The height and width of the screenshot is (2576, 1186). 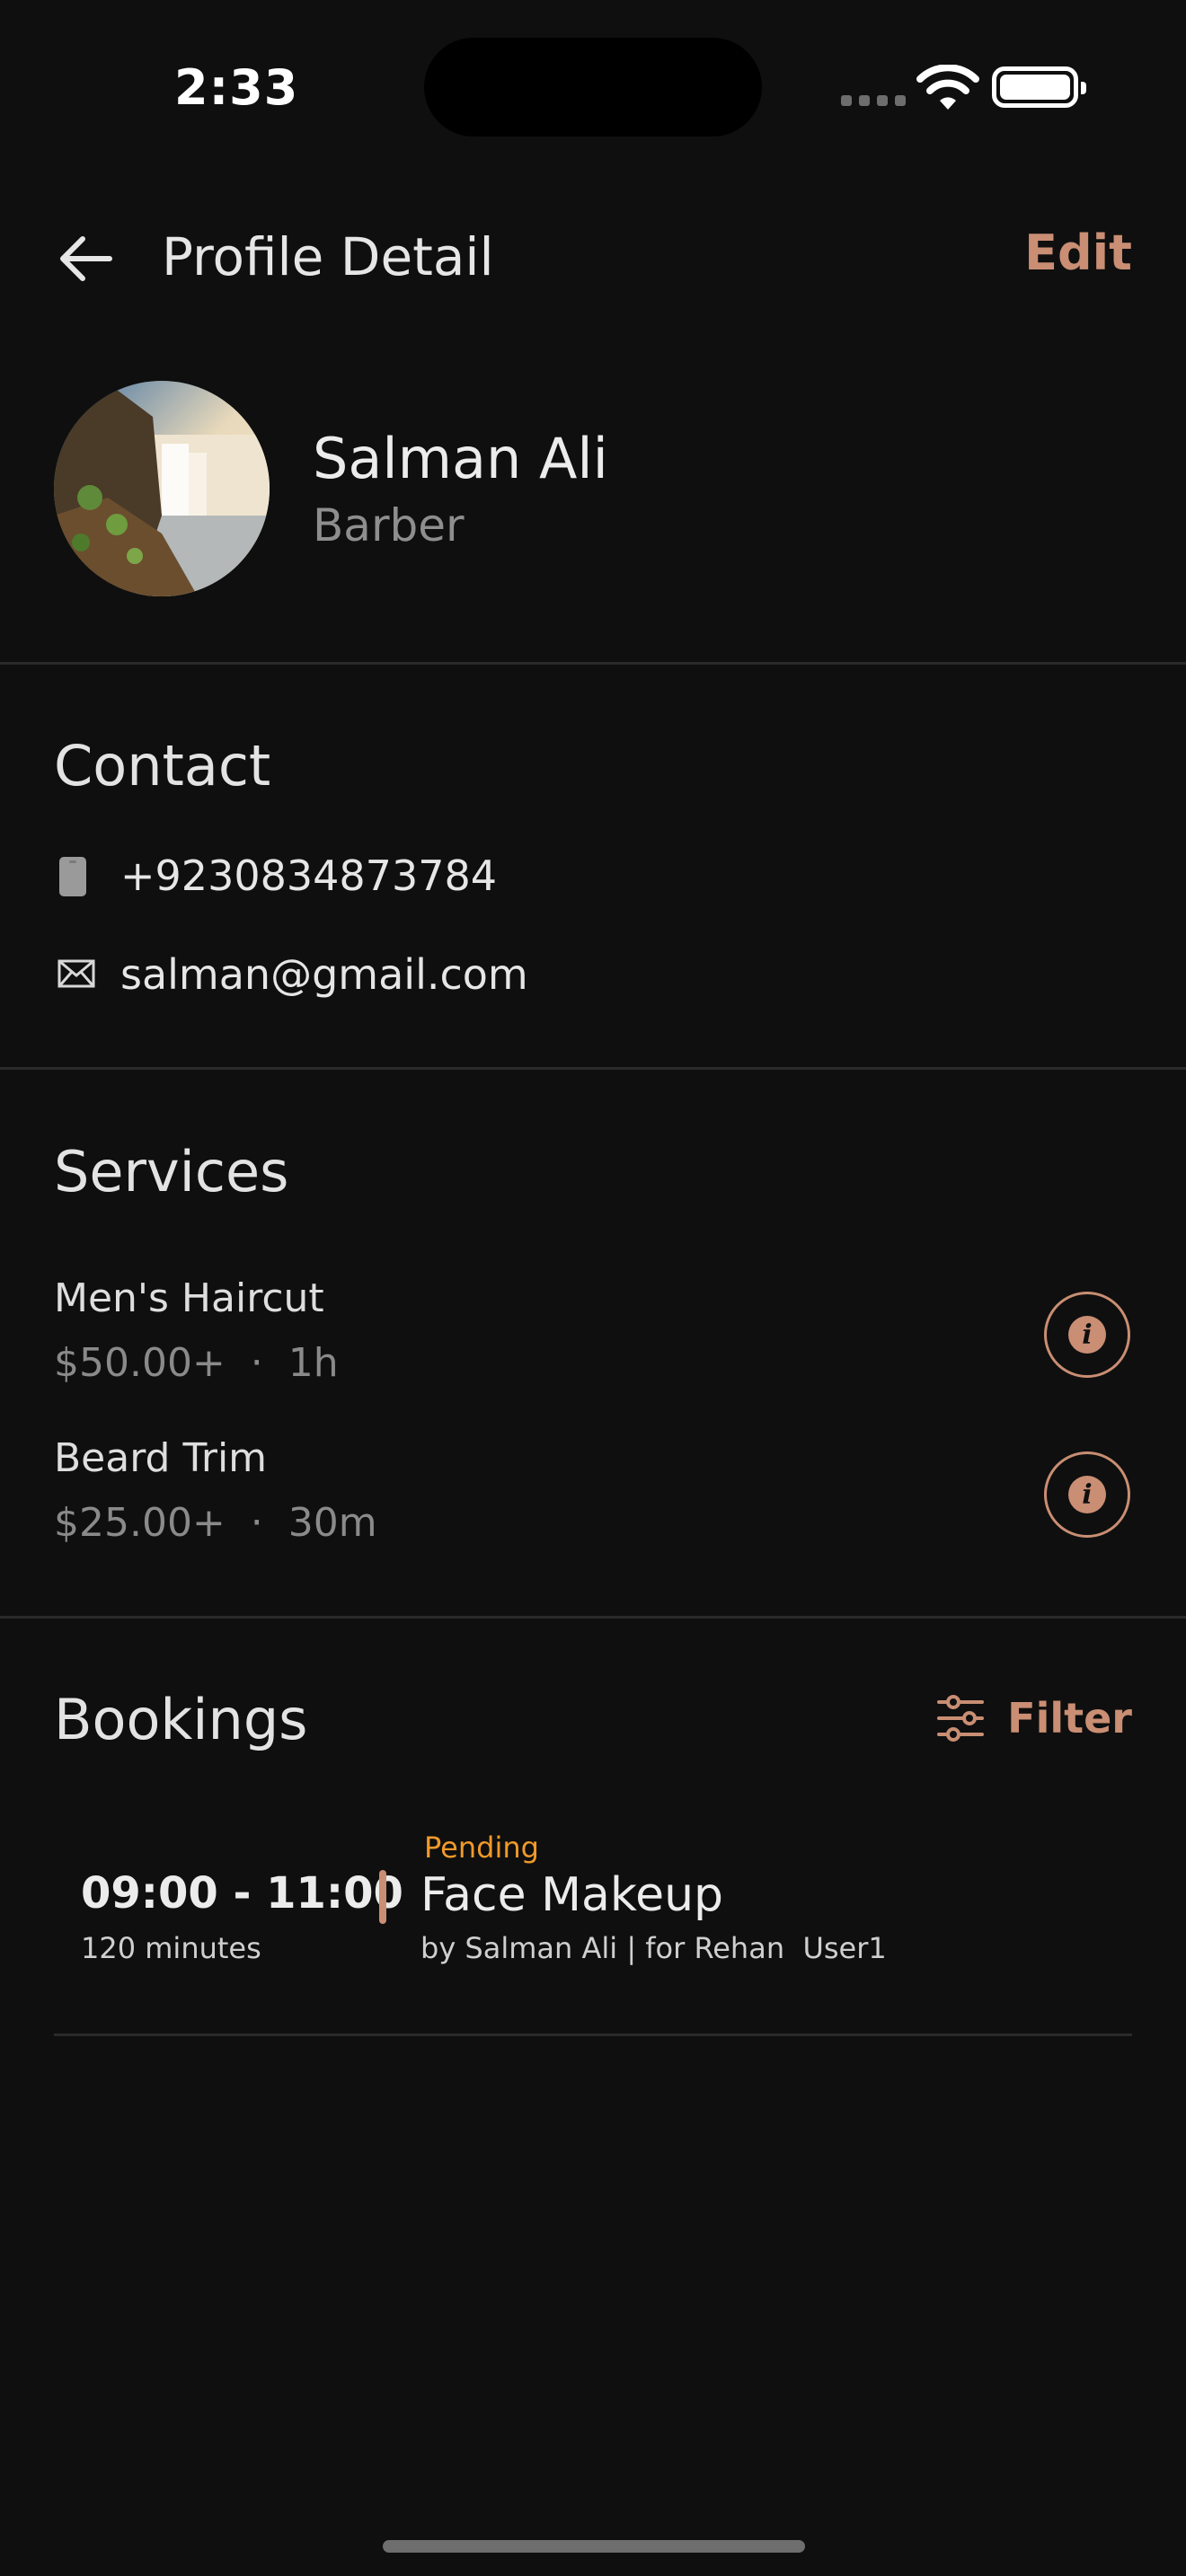 I want to click on back-arrow-icon, so click(x=87, y=259).